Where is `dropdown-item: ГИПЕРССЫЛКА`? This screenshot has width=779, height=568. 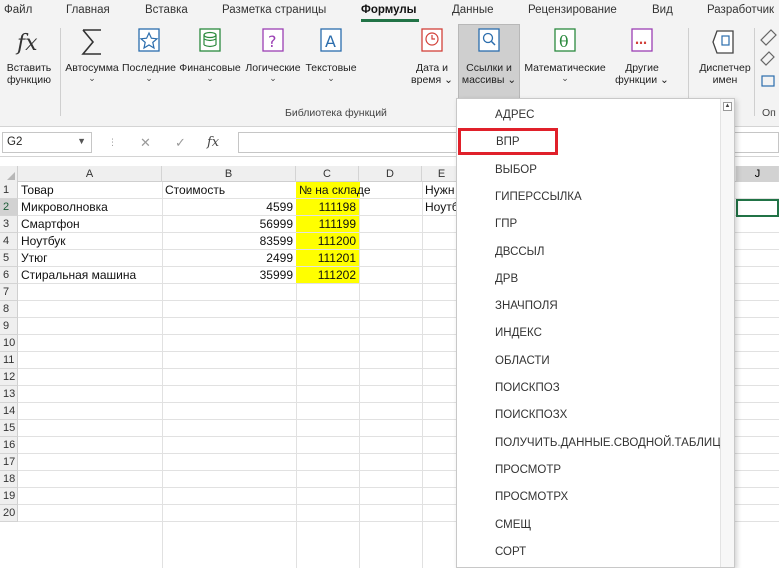
dropdown-item: ГИПЕРССЫЛКА is located at coordinates (588, 196).